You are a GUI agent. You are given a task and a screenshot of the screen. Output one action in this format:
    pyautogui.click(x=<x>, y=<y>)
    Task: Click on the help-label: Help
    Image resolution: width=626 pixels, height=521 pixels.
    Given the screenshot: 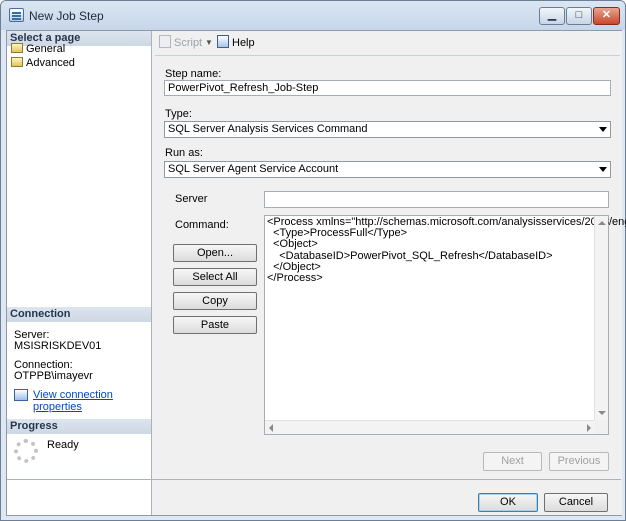 What is the action you would take?
    pyautogui.click(x=243, y=43)
    